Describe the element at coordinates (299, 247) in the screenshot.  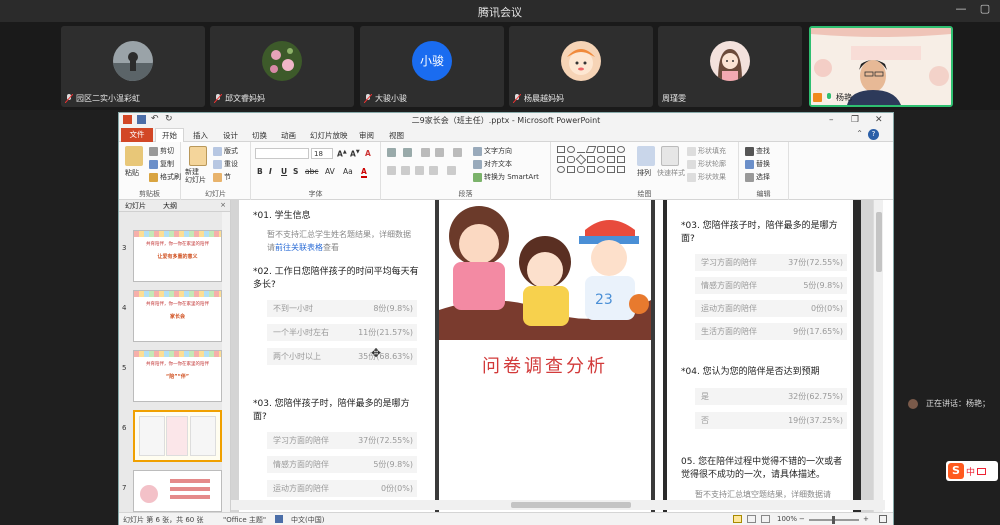
I see `linked-table-link: 前往关联表格` at that location.